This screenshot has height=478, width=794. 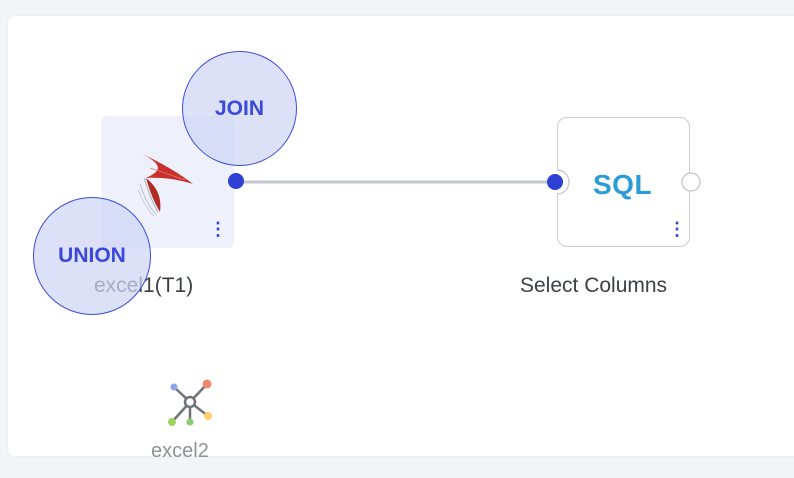 What do you see at coordinates (555, 182) in the screenshot?
I see `sql-input-port` at bounding box center [555, 182].